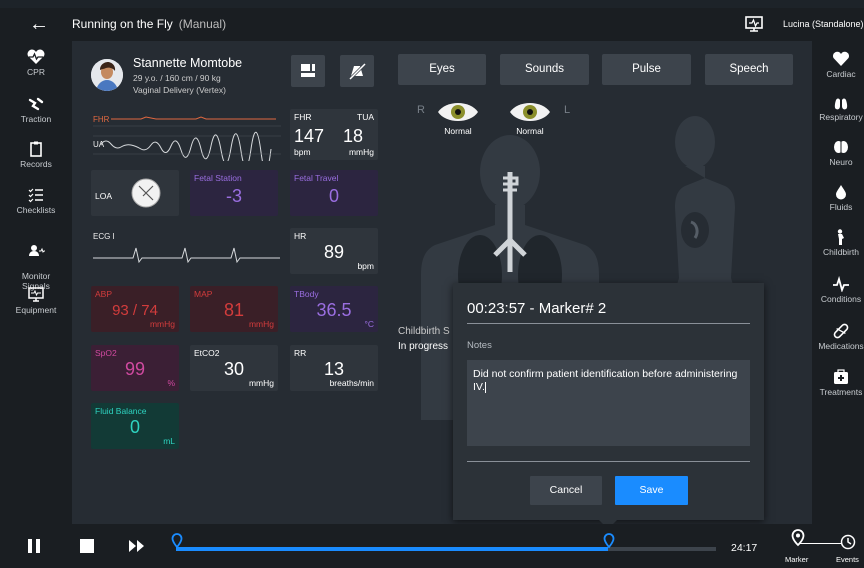 The width and height of the screenshot is (864, 568). What do you see at coordinates (754, 24) in the screenshot?
I see `screen-share-icon` at bounding box center [754, 24].